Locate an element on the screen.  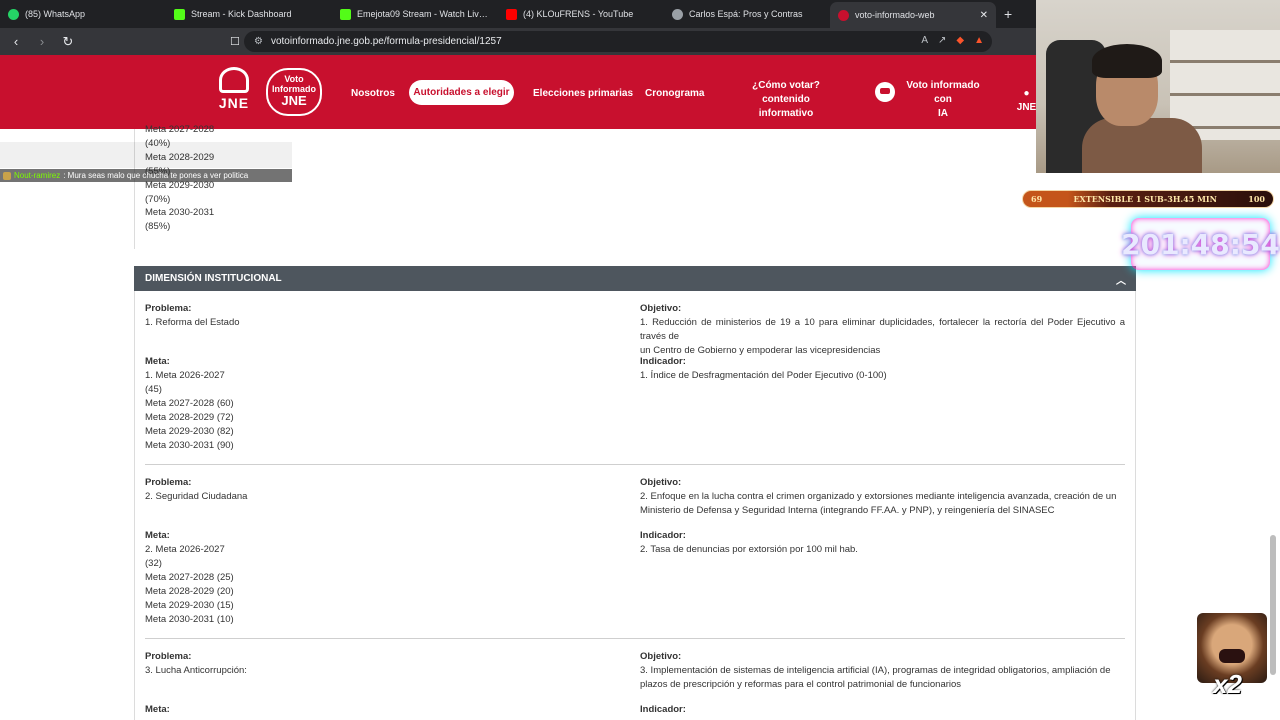
omnibox-actions: A ↗ ◆ ▲ is located at coordinates (952, 40).